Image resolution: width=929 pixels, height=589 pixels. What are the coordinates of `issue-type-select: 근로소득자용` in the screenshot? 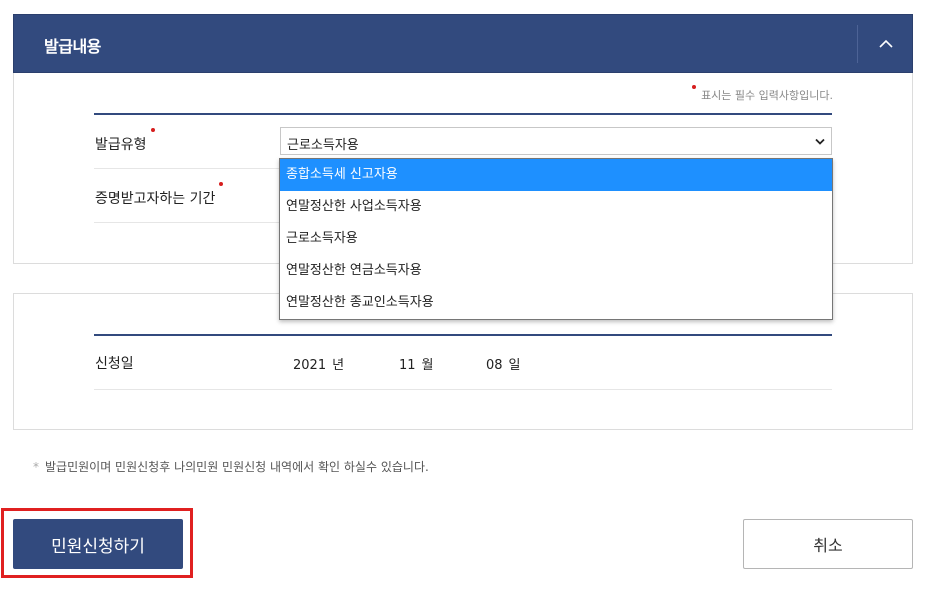 It's located at (556, 141).